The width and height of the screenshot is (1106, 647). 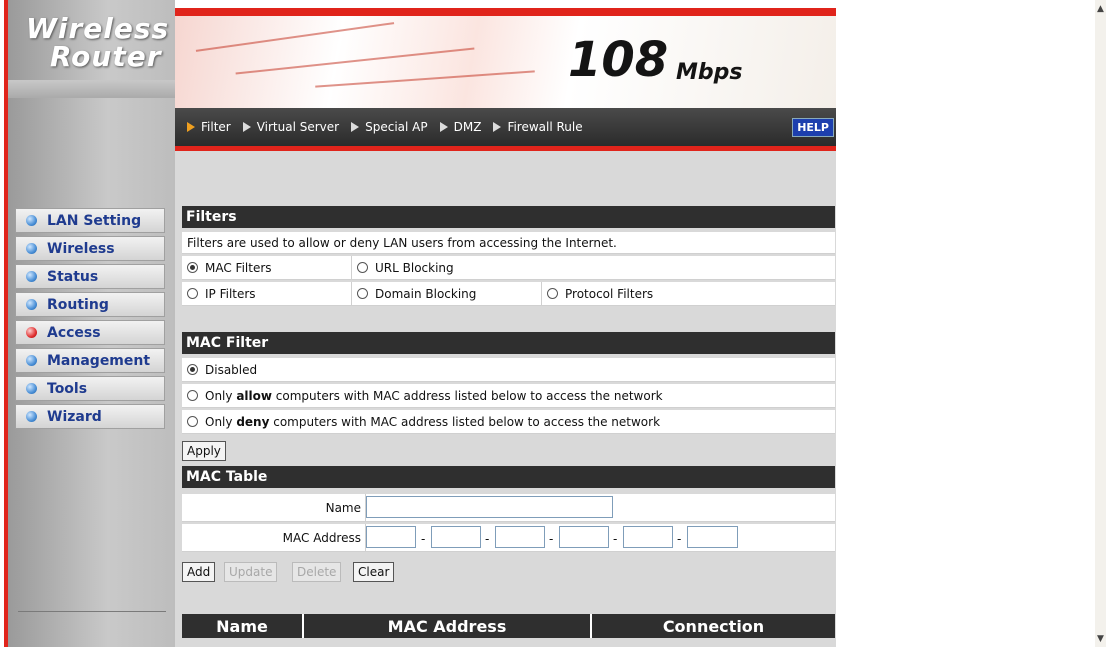 I want to click on url-blocking-option: URL Blocking, so click(x=593, y=267).